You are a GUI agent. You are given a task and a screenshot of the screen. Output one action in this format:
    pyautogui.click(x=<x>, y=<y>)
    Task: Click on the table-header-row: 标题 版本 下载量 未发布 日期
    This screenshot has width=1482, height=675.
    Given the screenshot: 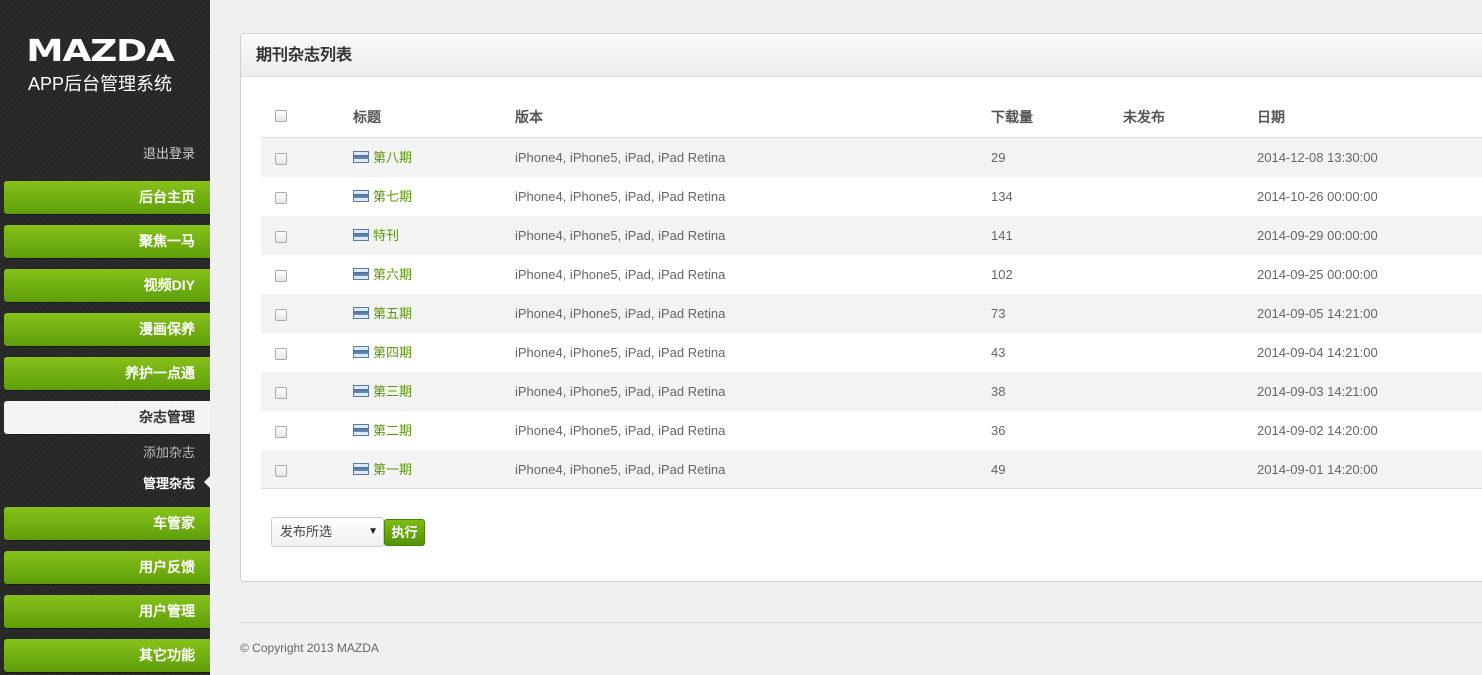 What is the action you would take?
    pyautogui.click(x=871, y=116)
    